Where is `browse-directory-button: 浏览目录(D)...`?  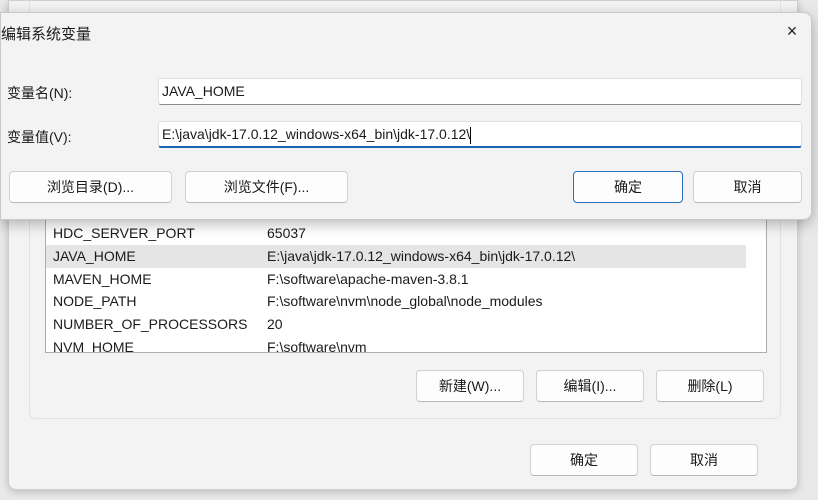
browse-directory-button: 浏览目录(D)... is located at coordinates (90, 187).